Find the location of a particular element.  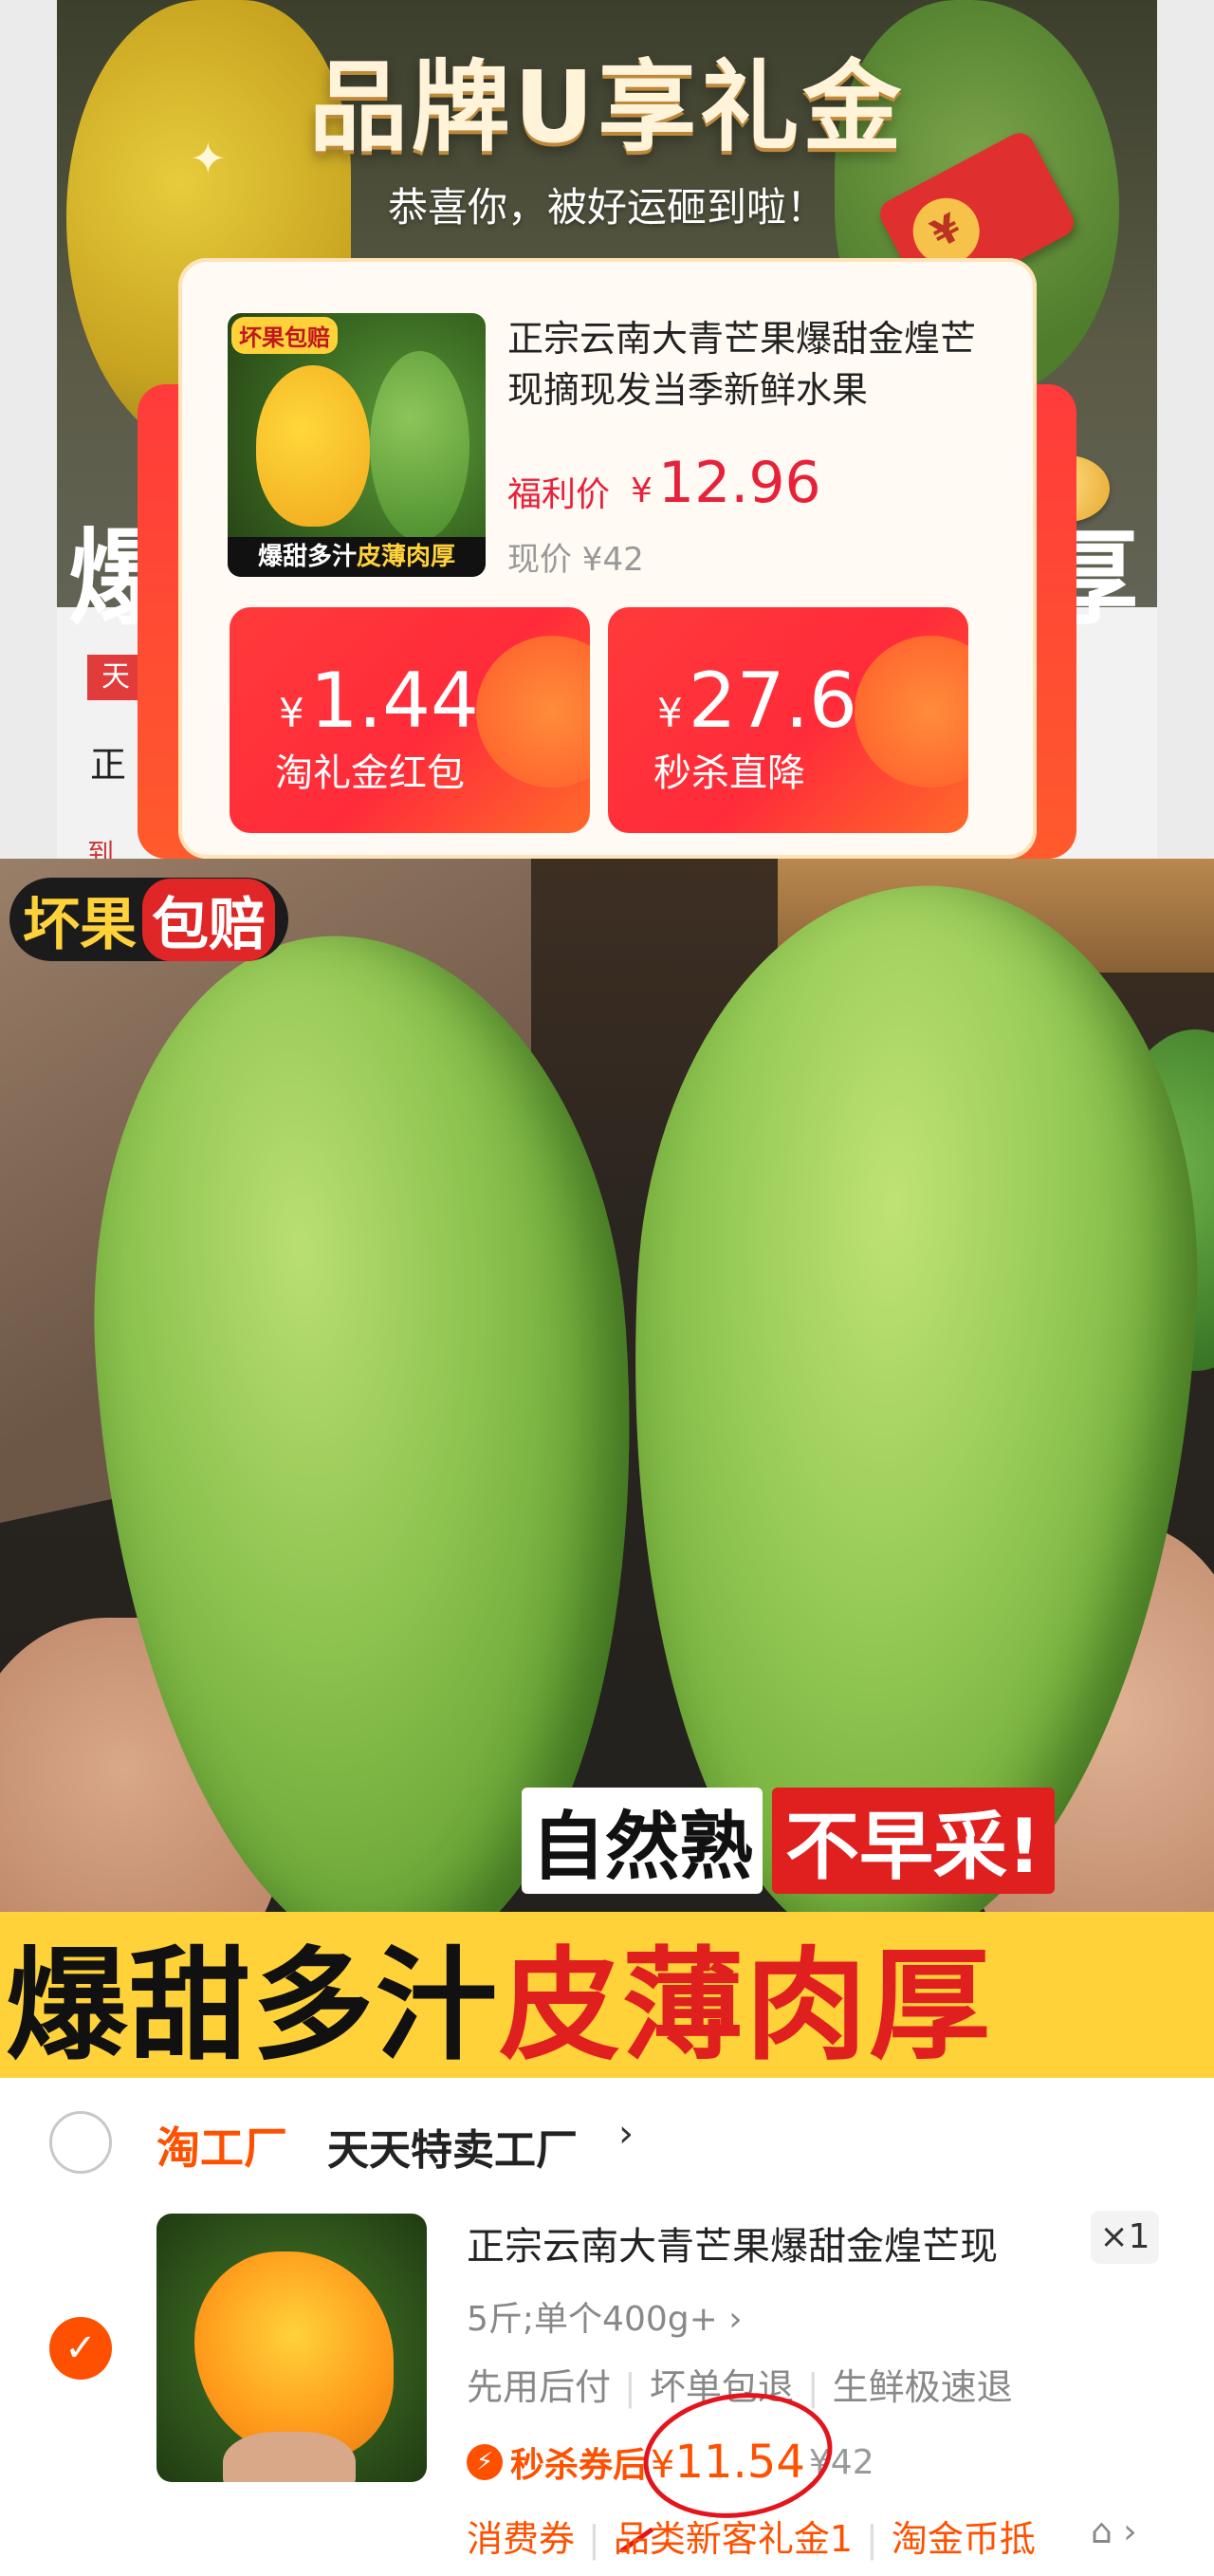

product-thumbnail: 坏果包赔 爆甜多汁皮薄肉厚 is located at coordinates (357, 445).